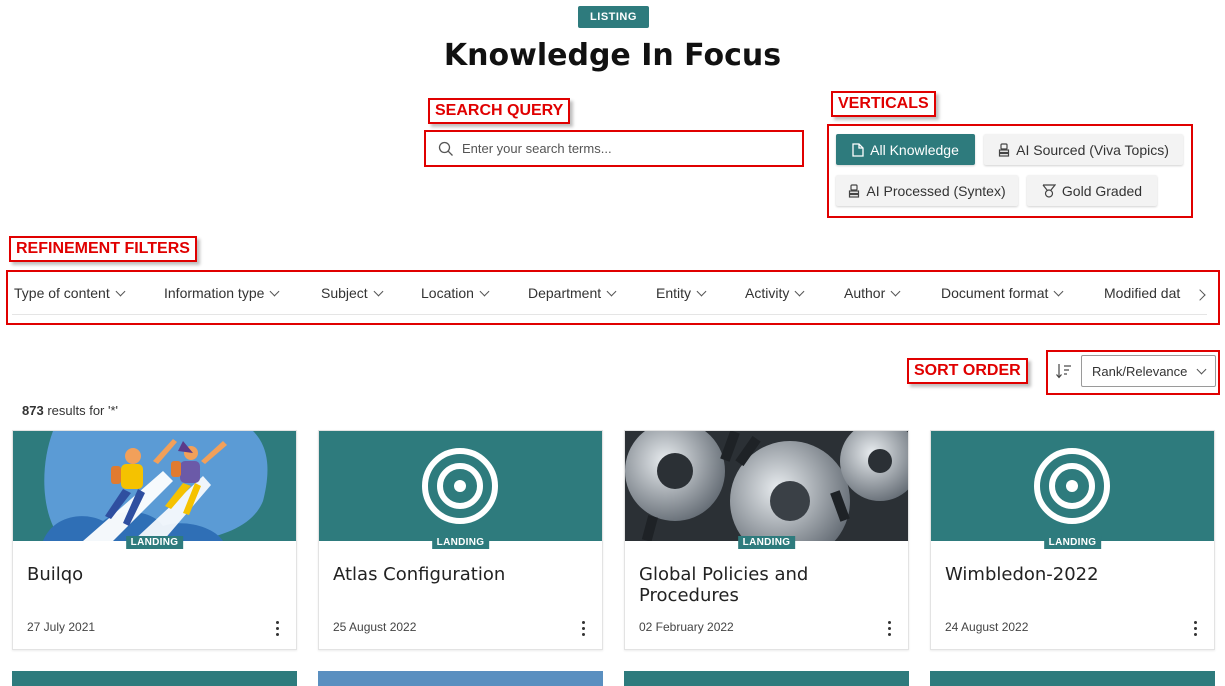  Describe the element at coordinates (987, 627) in the screenshot. I see `card-date: 24 August 2022` at that location.